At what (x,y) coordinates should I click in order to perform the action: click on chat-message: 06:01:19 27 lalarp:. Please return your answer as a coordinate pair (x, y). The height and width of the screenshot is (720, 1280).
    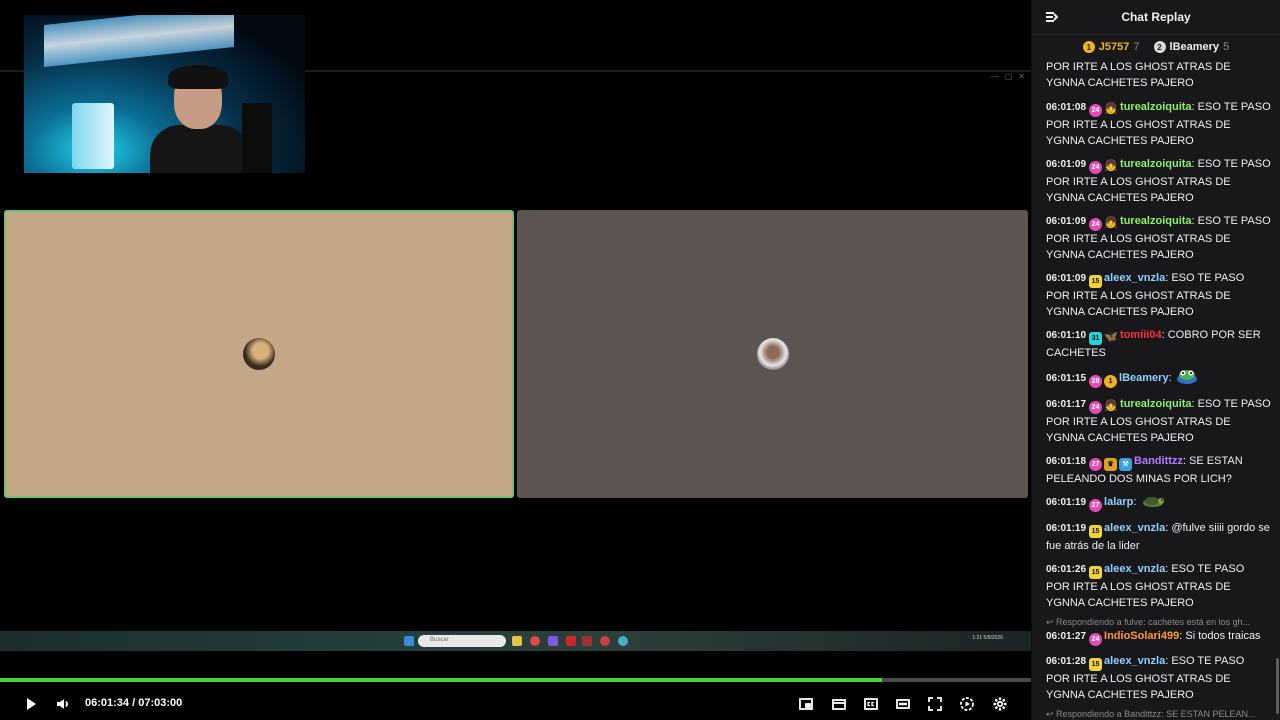
    Looking at the image, I should click on (1158, 503).